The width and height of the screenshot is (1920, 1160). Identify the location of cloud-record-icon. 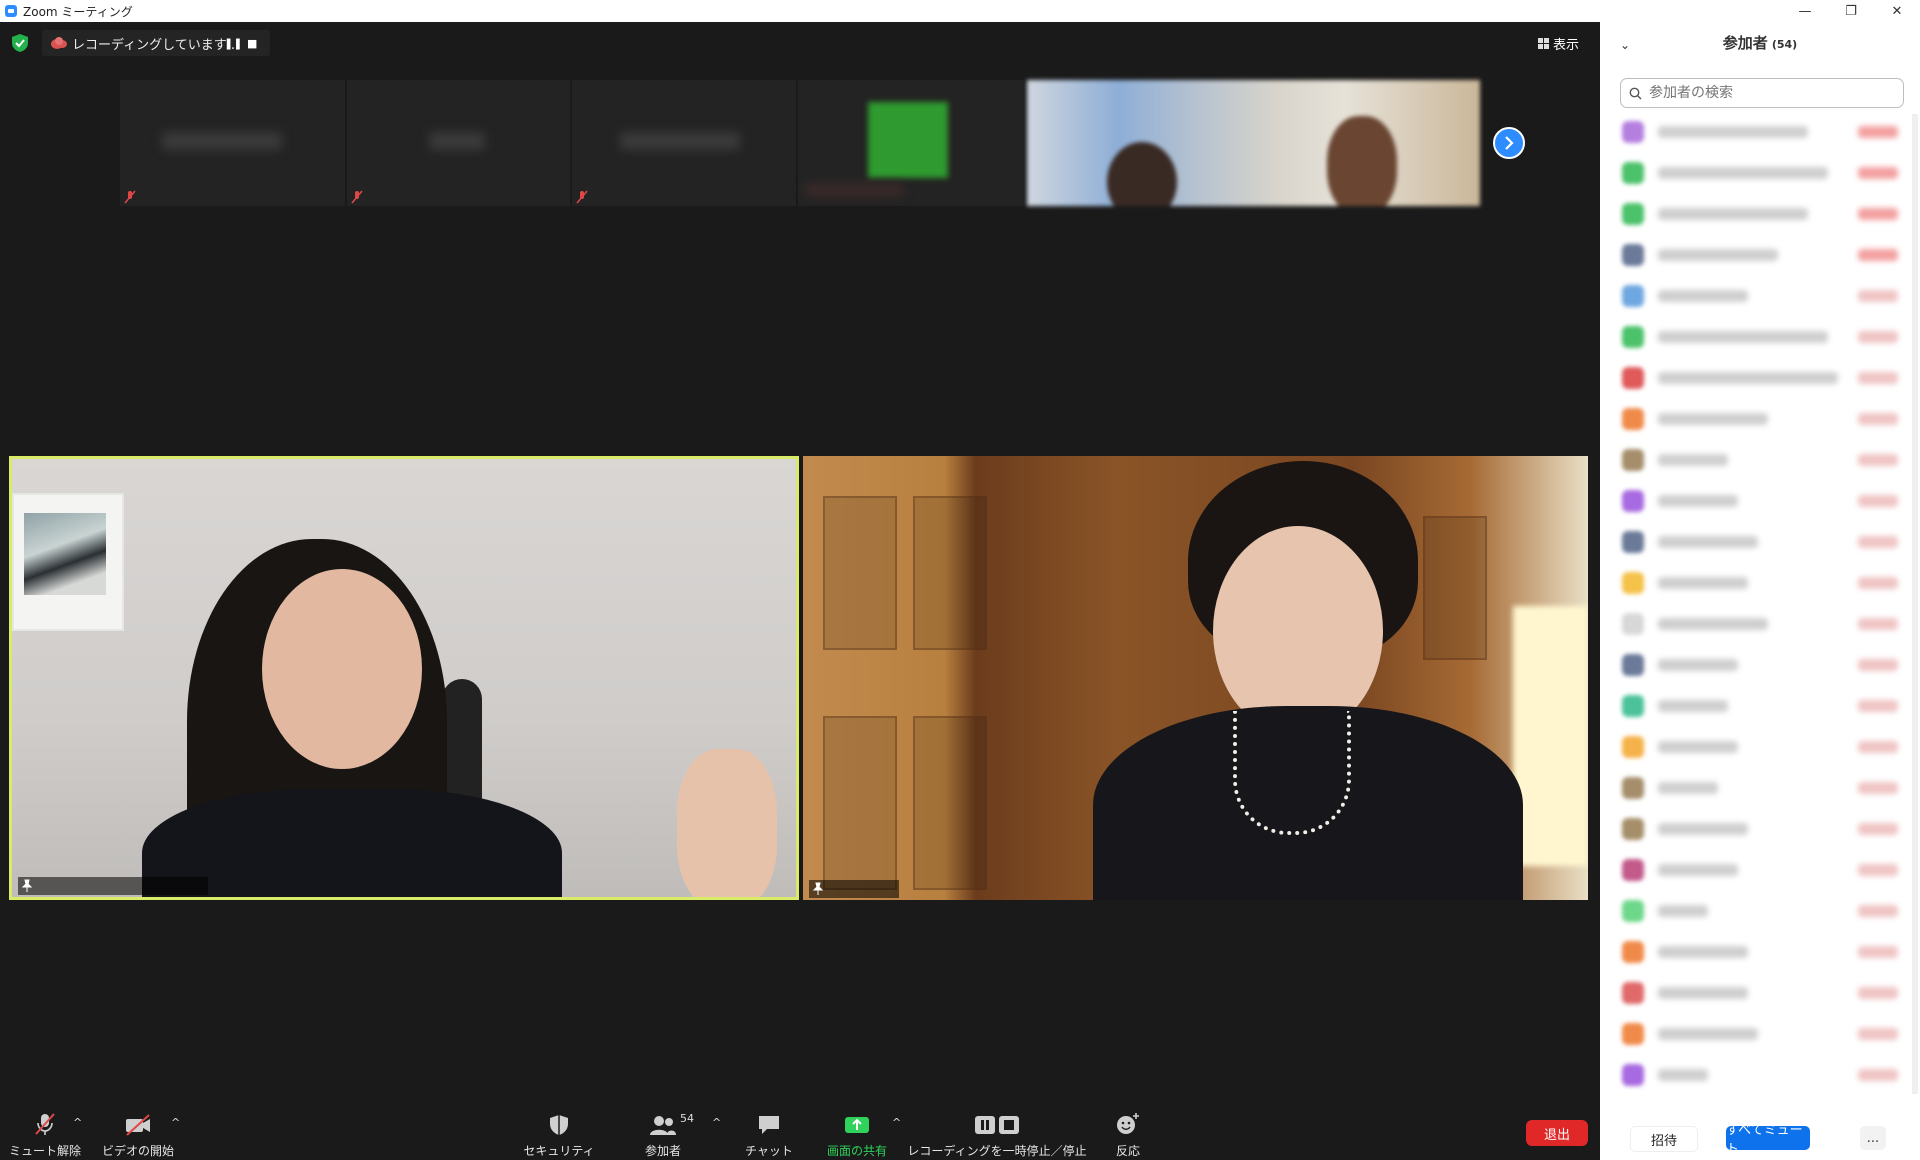
(59, 43).